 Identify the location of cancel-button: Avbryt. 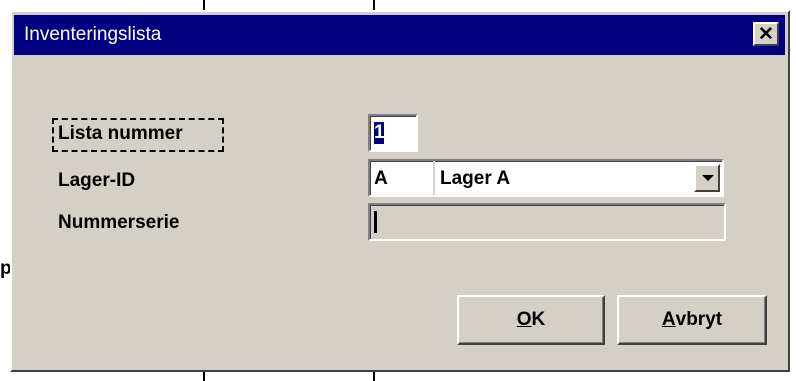
(692, 320).